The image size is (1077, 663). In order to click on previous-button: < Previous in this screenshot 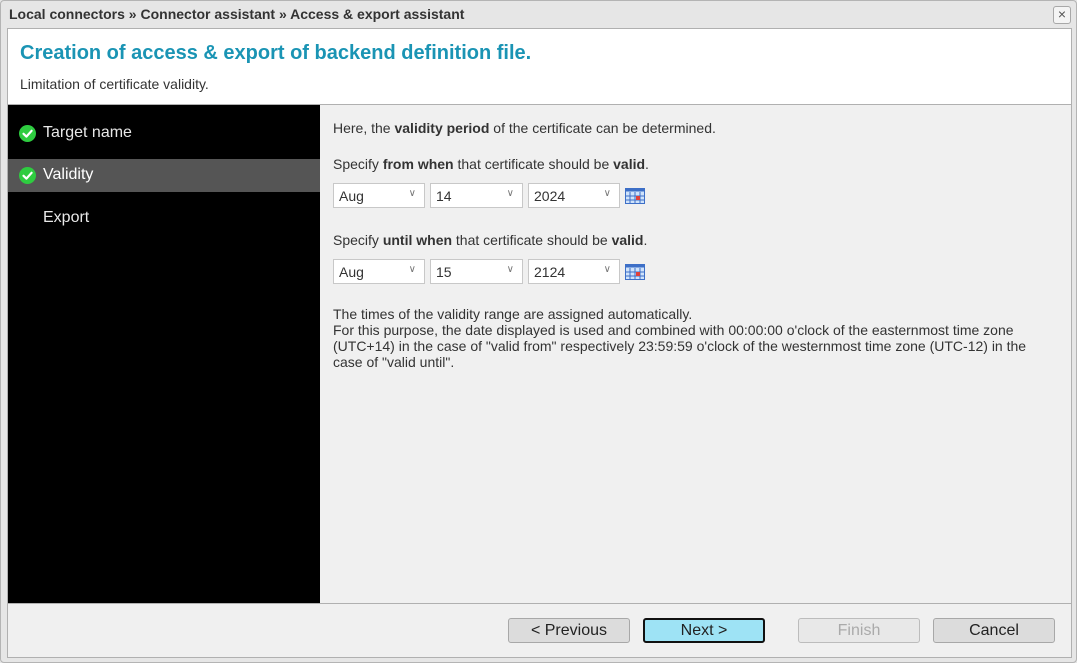, I will do `click(569, 630)`.